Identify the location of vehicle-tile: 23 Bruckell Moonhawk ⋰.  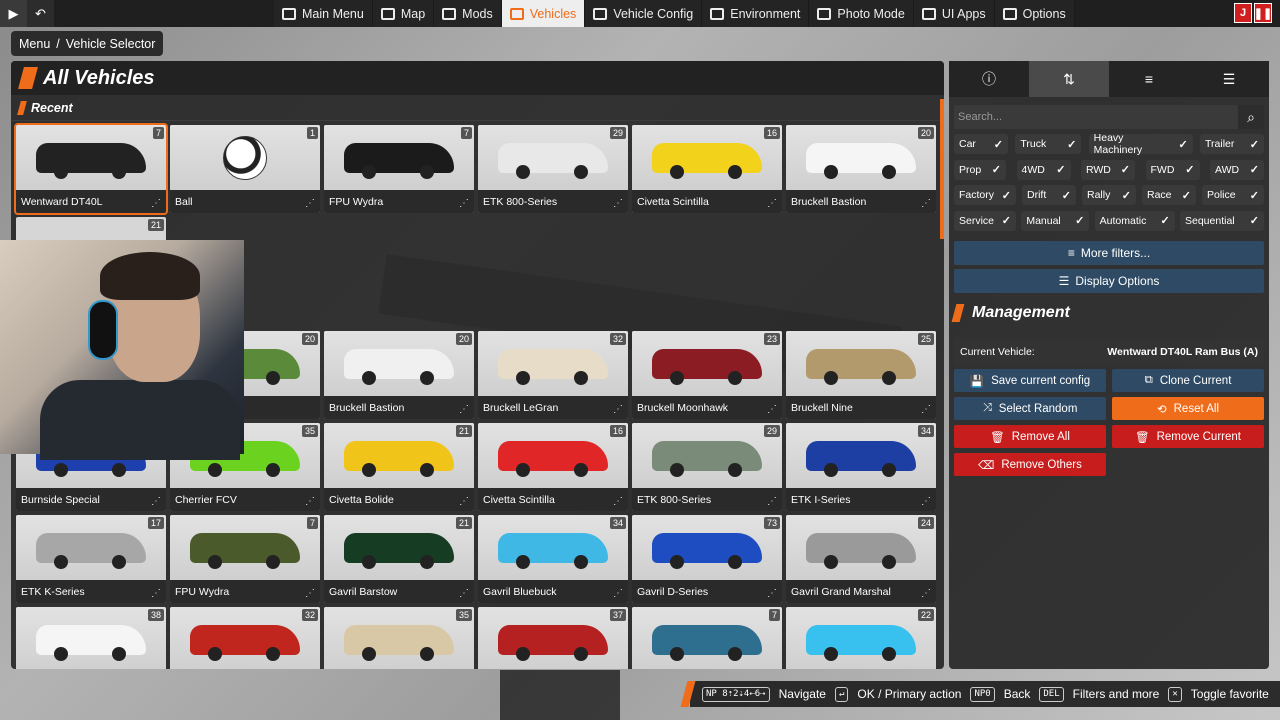
(707, 375).